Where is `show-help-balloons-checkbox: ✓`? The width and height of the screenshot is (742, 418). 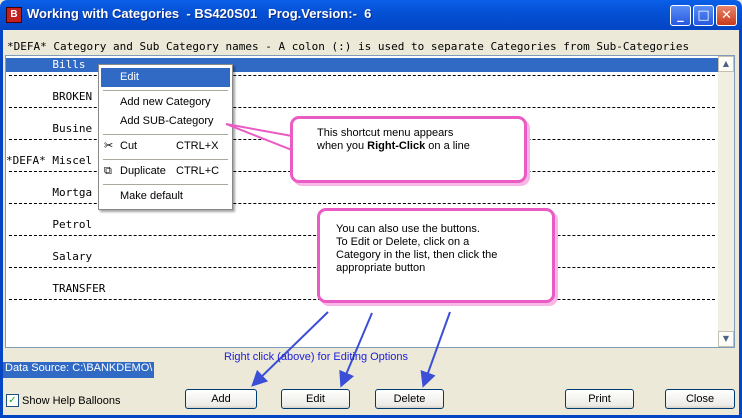 show-help-balloons-checkbox: ✓ is located at coordinates (12, 400).